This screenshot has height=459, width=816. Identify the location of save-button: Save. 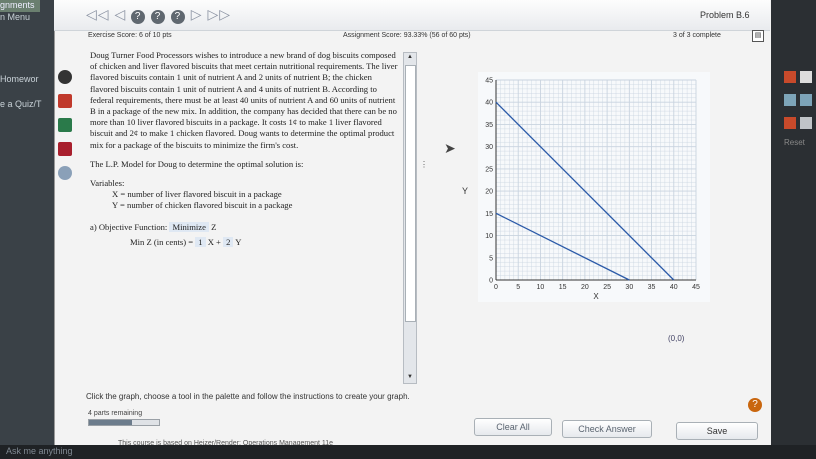
(717, 431).